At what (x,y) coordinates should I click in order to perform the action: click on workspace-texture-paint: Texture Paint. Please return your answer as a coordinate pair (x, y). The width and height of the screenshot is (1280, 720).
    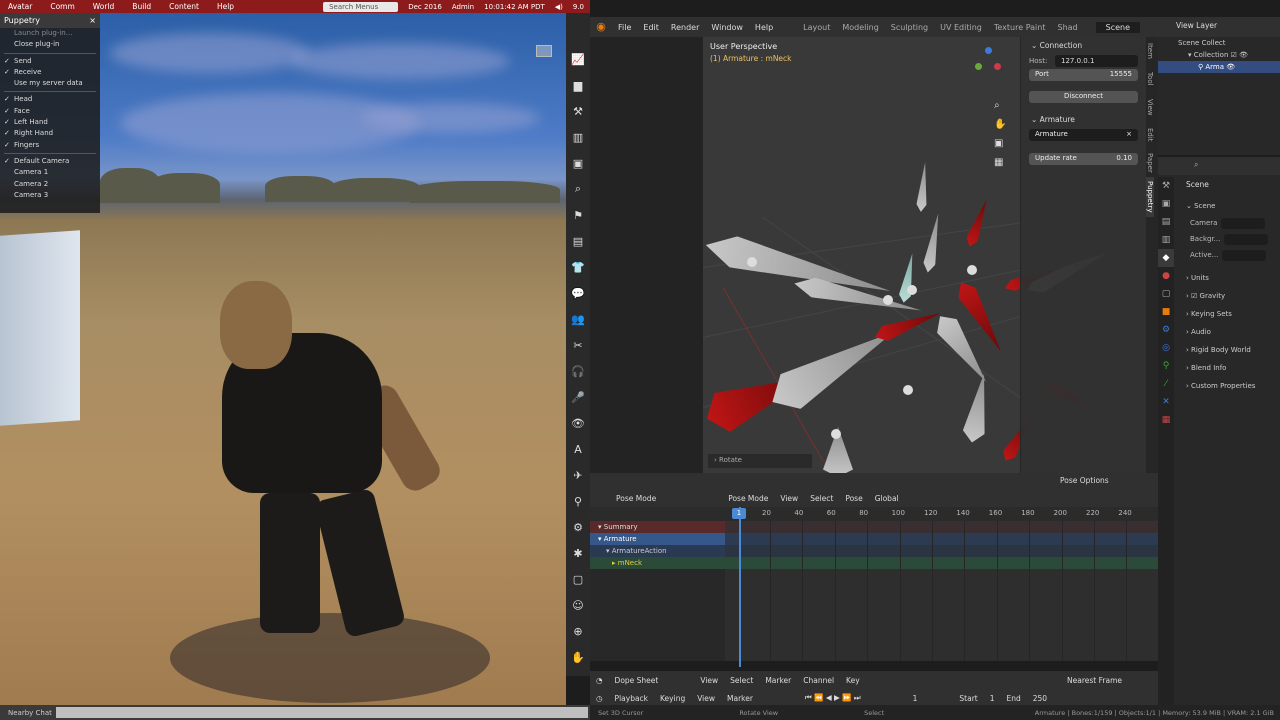
    Looking at the image, I should click on (1020, 27).